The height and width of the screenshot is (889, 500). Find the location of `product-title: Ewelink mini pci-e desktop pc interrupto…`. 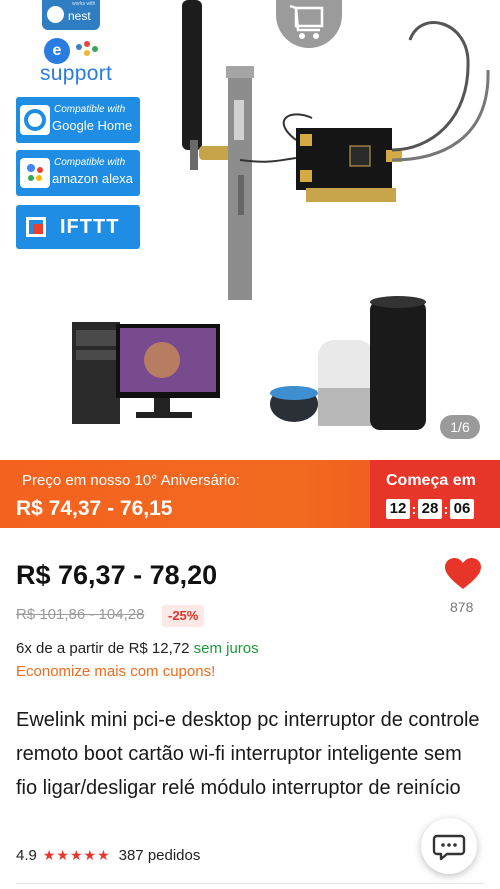

product-title: Ewelink mini pci-e desktop pc interrupto… is located at coordinates (248, 754).